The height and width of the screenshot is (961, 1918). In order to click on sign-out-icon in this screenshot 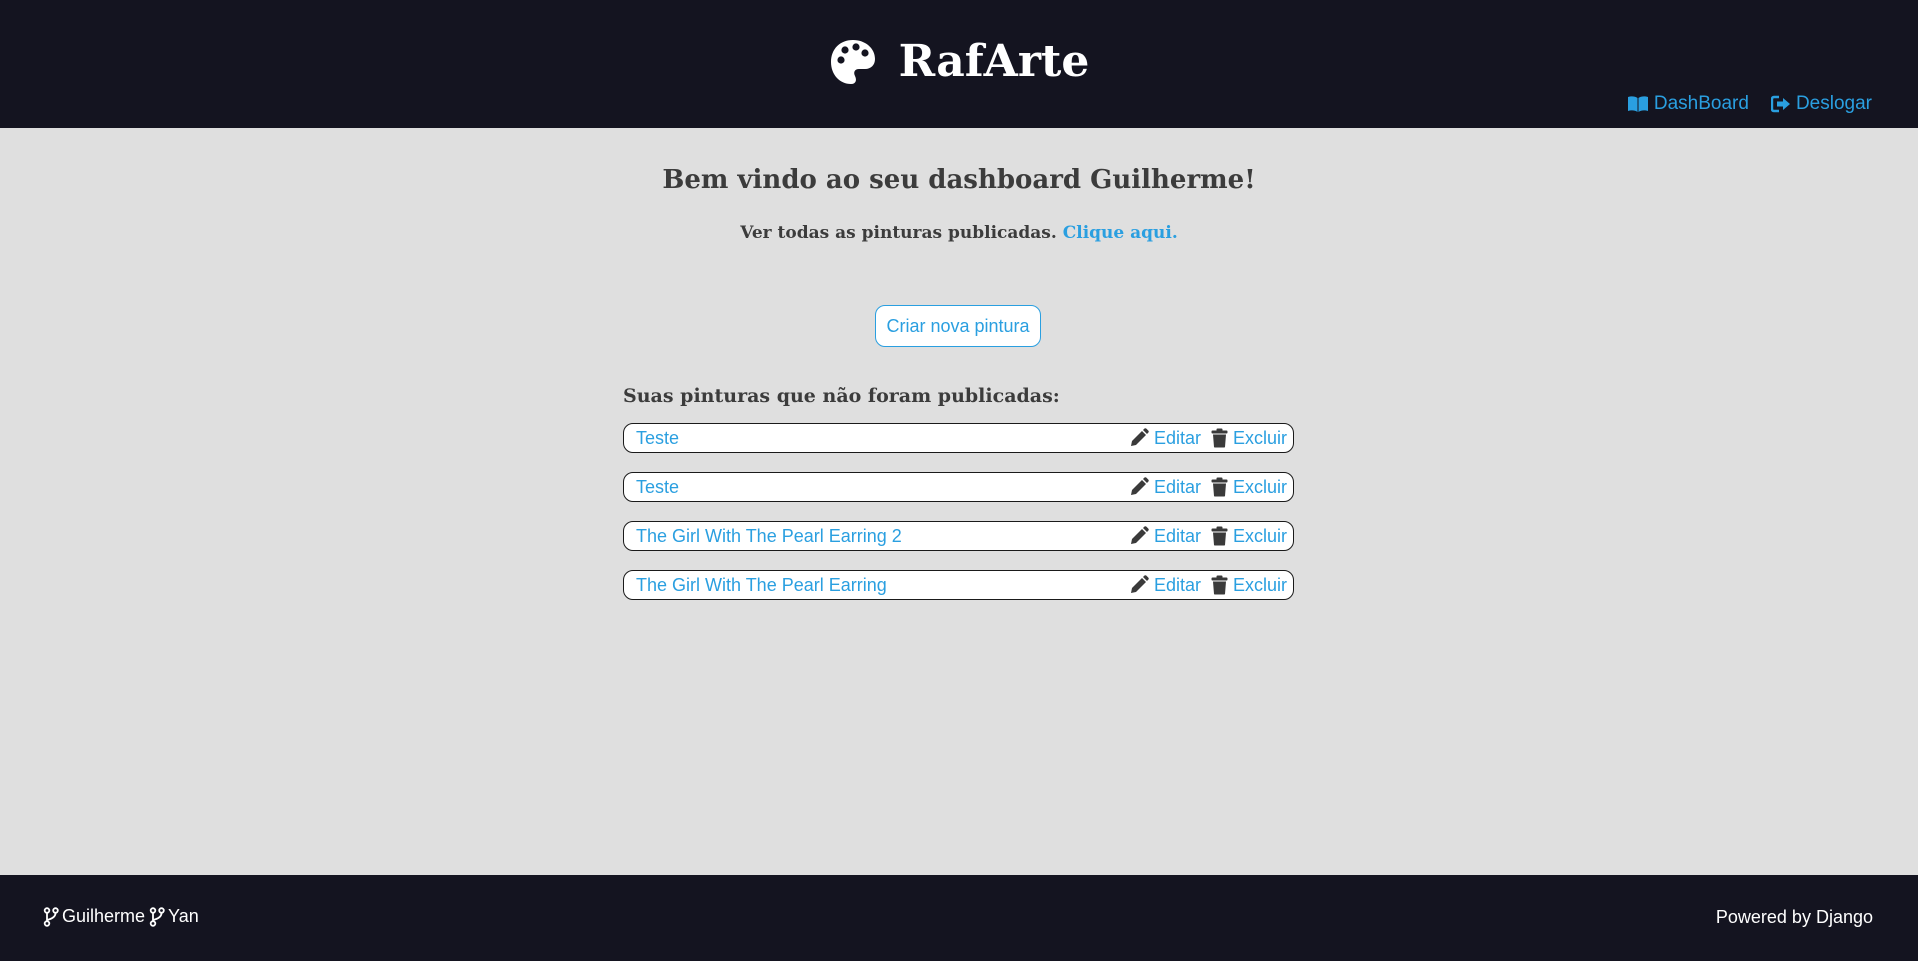, I will do `click(1780, 104)`.